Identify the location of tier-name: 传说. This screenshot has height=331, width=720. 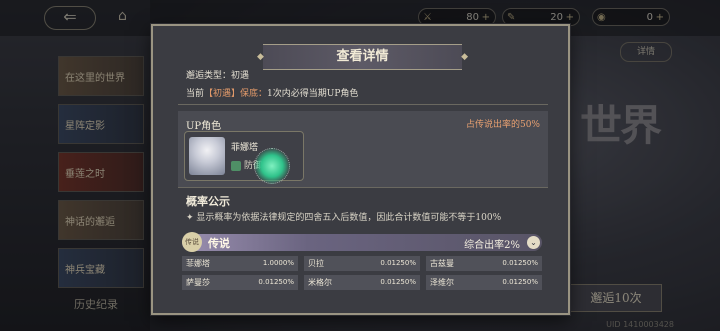
(219, 243).